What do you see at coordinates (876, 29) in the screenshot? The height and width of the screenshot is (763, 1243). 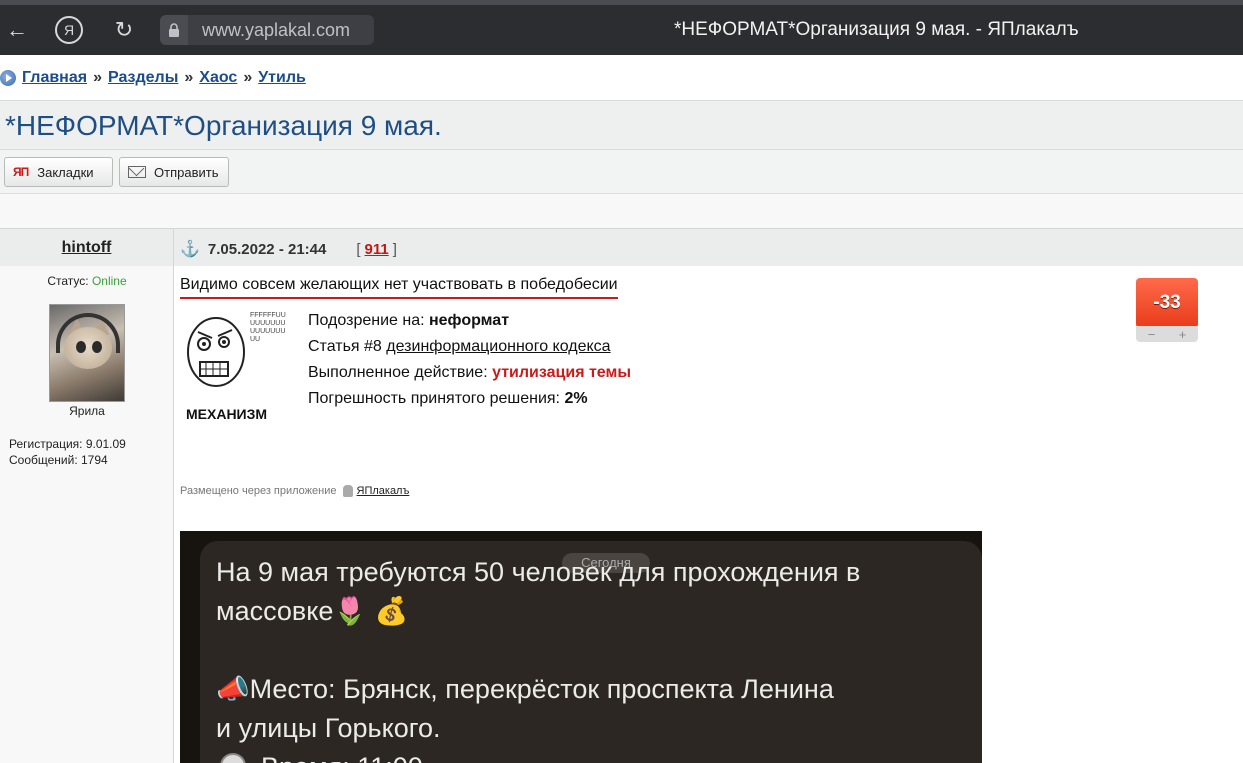 I see `tab-title: *НЕФОРМАТ*Организация 9 мая. - ЯПлакалъ` at bounding box center [876, 29].